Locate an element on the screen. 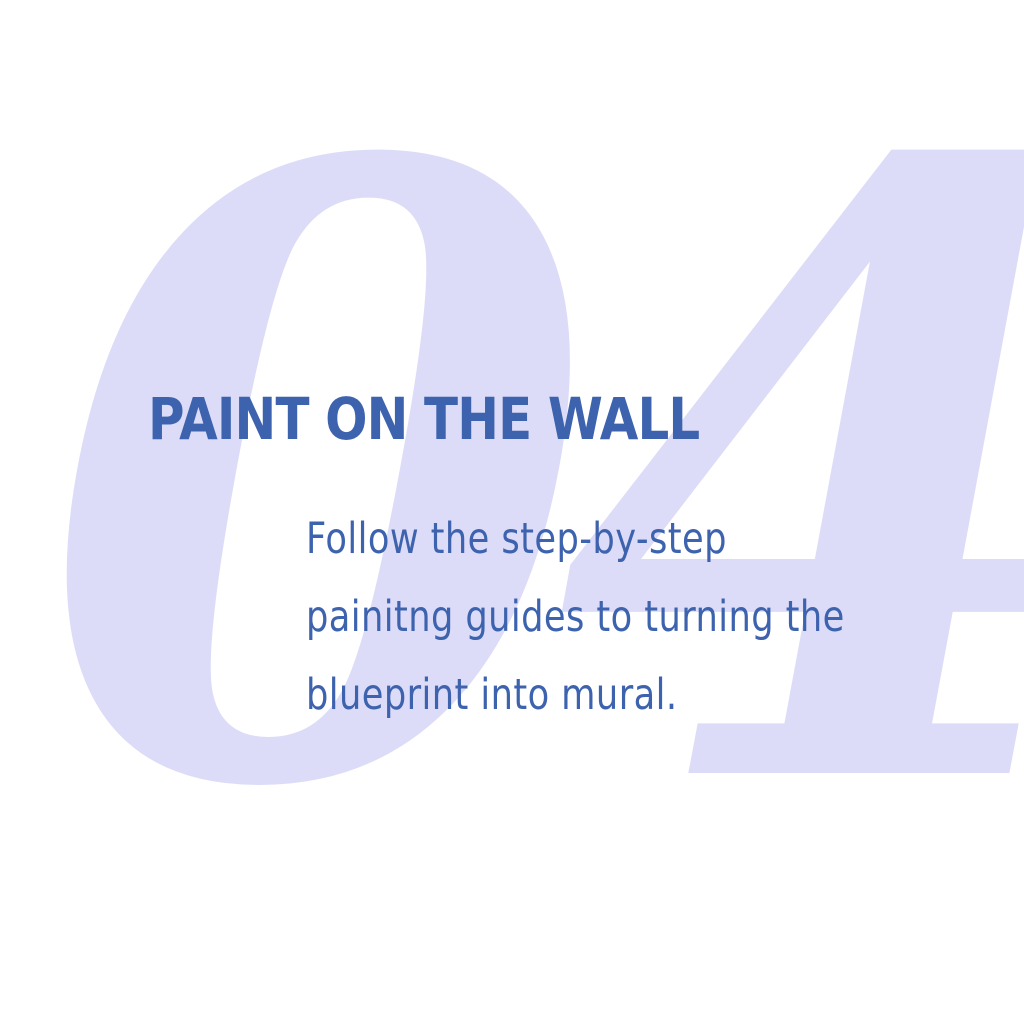 This screenshot has width=1024, height=1024. step-title: PAINT ON THE WALL is located at coordinates (424, 419).